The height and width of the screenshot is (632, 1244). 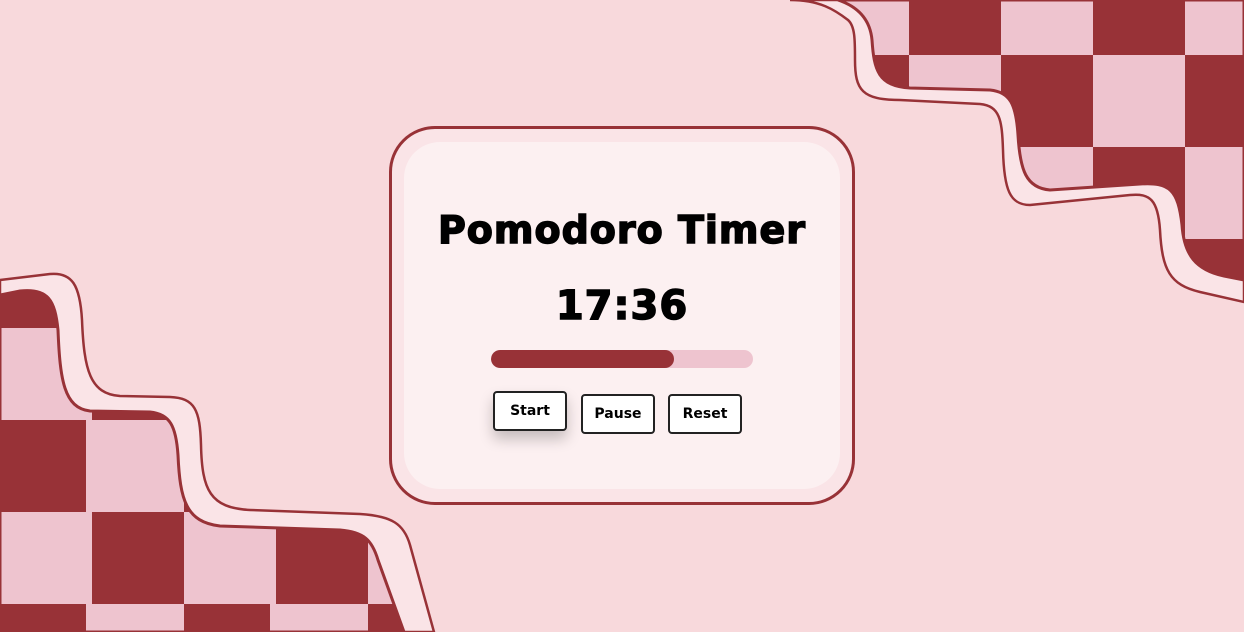 I want to click on start-button: Start, so click(x=530, y=411).